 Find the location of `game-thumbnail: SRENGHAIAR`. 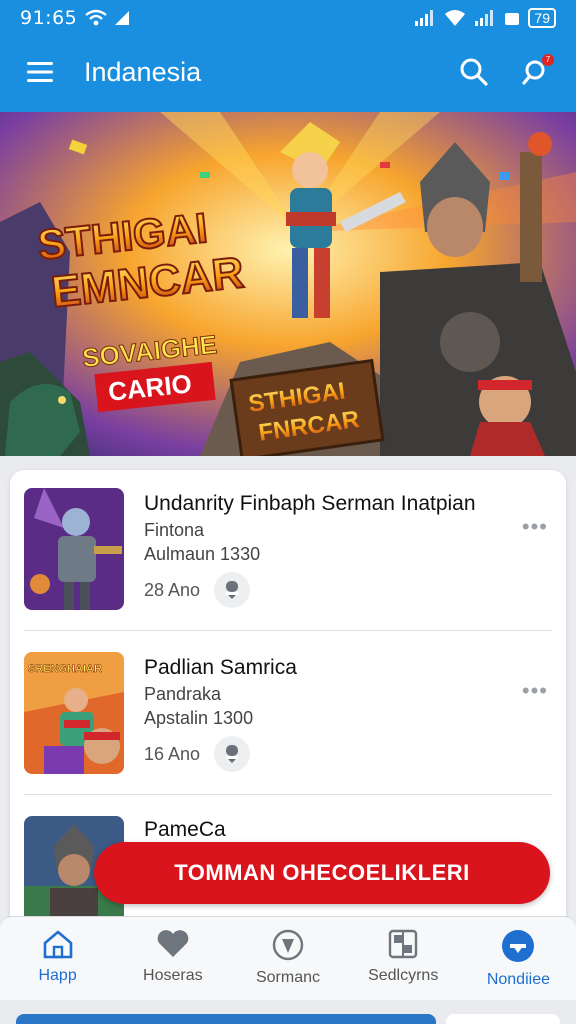

game-thumbnail: SRENGHAIAR is located at coordinates (74, 713).